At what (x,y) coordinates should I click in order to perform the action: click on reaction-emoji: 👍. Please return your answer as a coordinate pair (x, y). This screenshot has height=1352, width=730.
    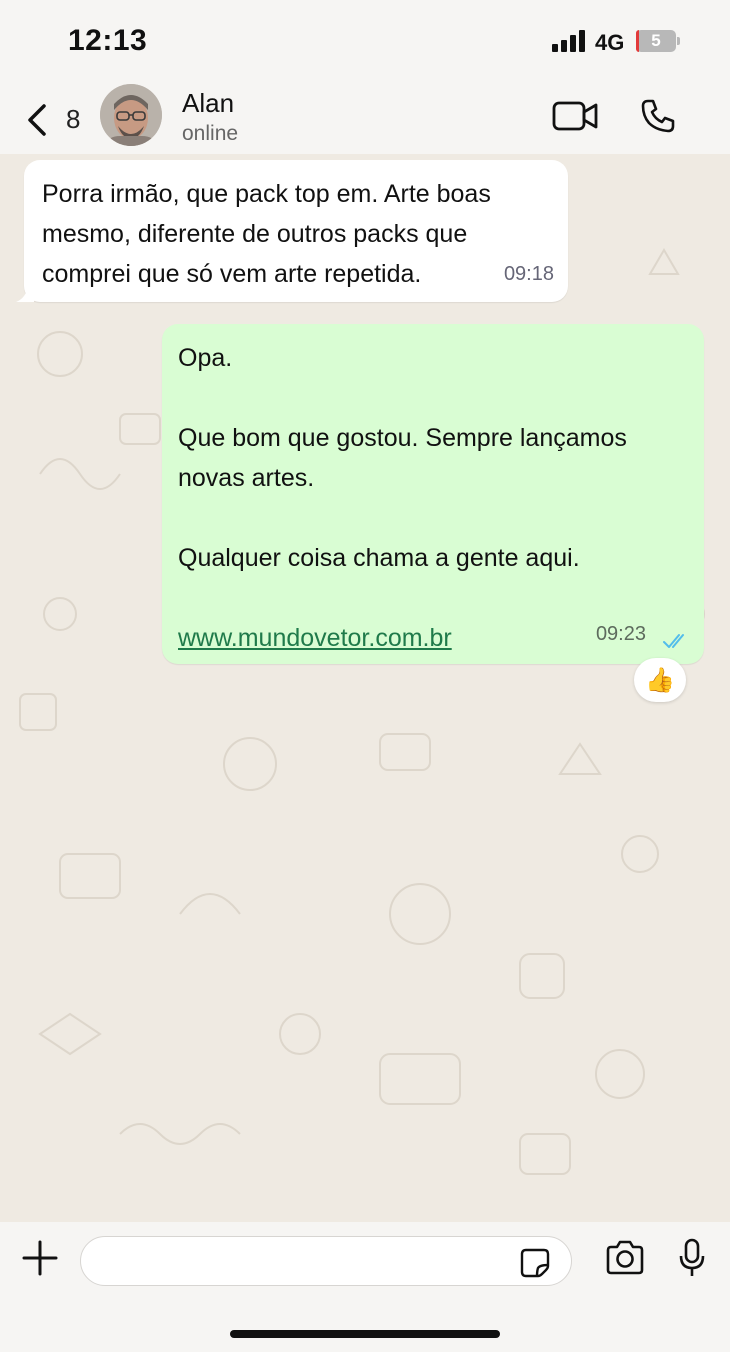
    Looking at the image, I should click on (660, 680).